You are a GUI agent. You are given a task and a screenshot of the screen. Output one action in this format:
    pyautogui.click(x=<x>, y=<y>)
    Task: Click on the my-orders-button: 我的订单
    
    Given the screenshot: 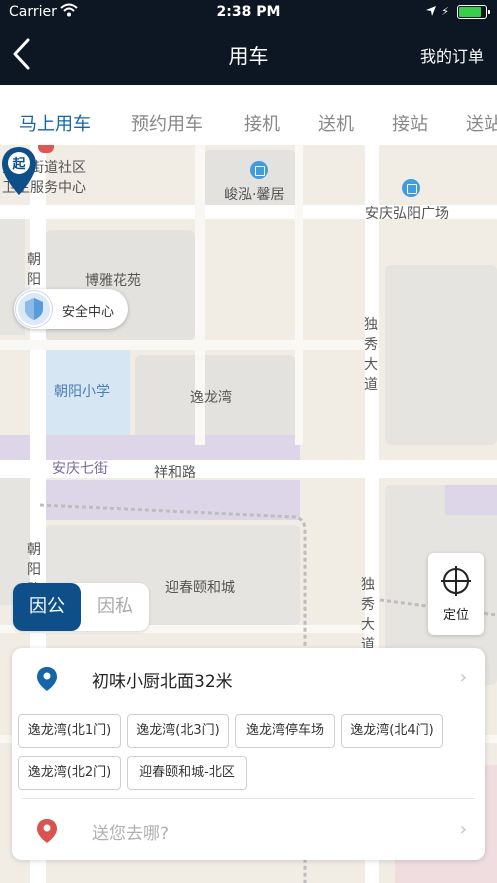 What is the action you would take?
    pyautogui.click(x=452, y=55)
    